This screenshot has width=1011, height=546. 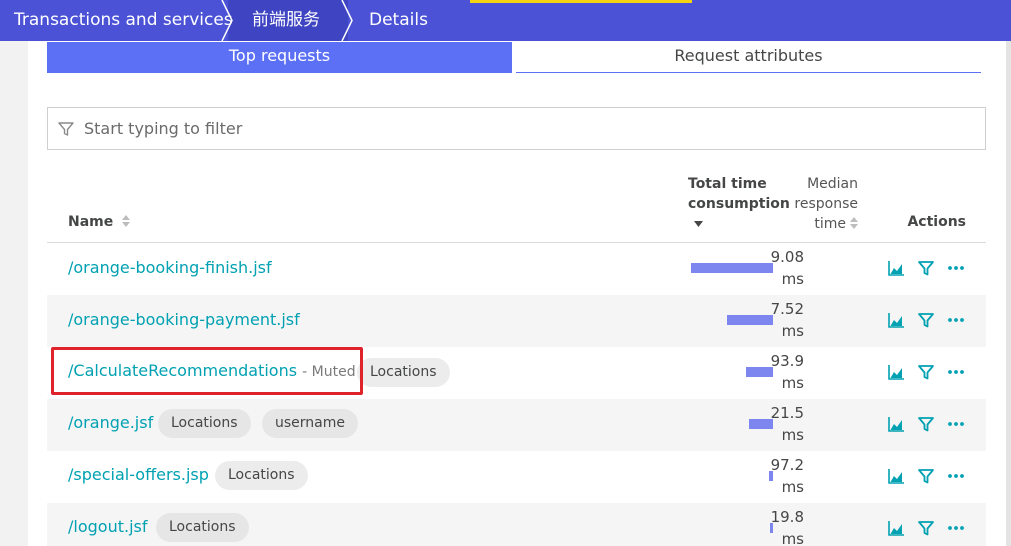 What do you see at coordinates (529, 128) in the screenshot?
I see `filter-input` at bounding box center [529, 128].